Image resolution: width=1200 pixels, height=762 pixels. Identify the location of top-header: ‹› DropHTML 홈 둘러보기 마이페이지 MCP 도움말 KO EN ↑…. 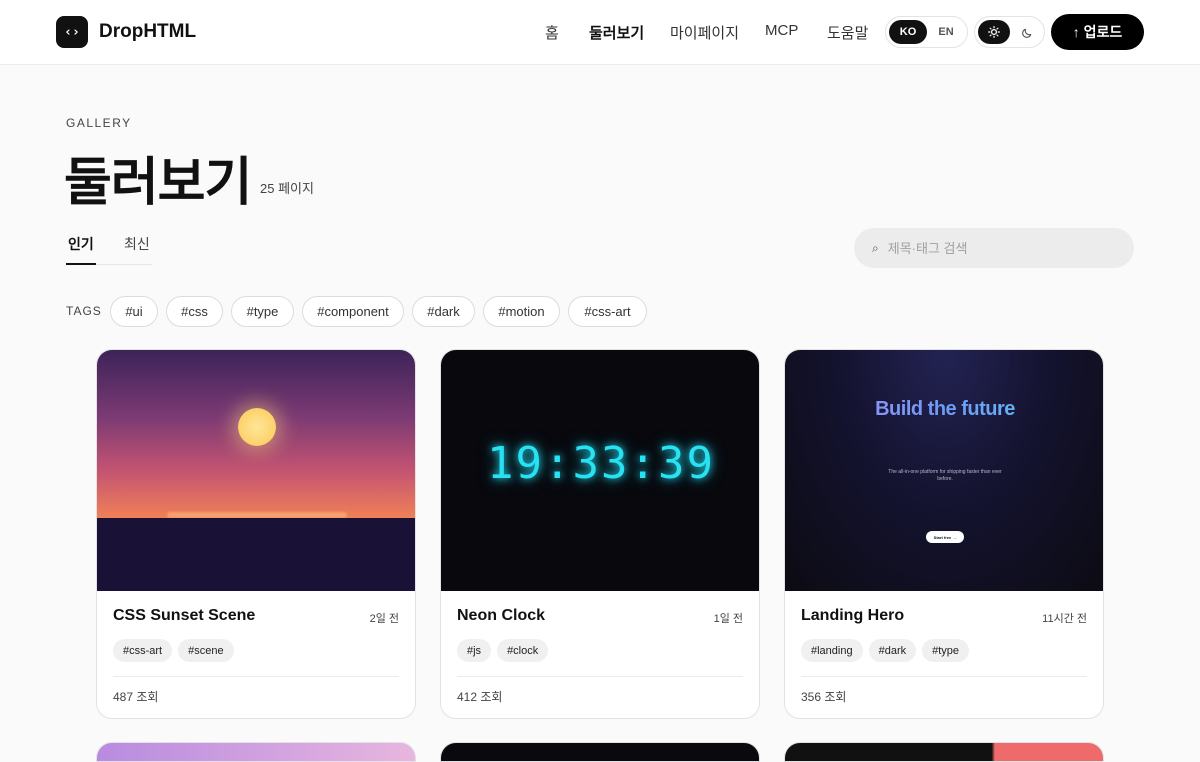
(600, 32).